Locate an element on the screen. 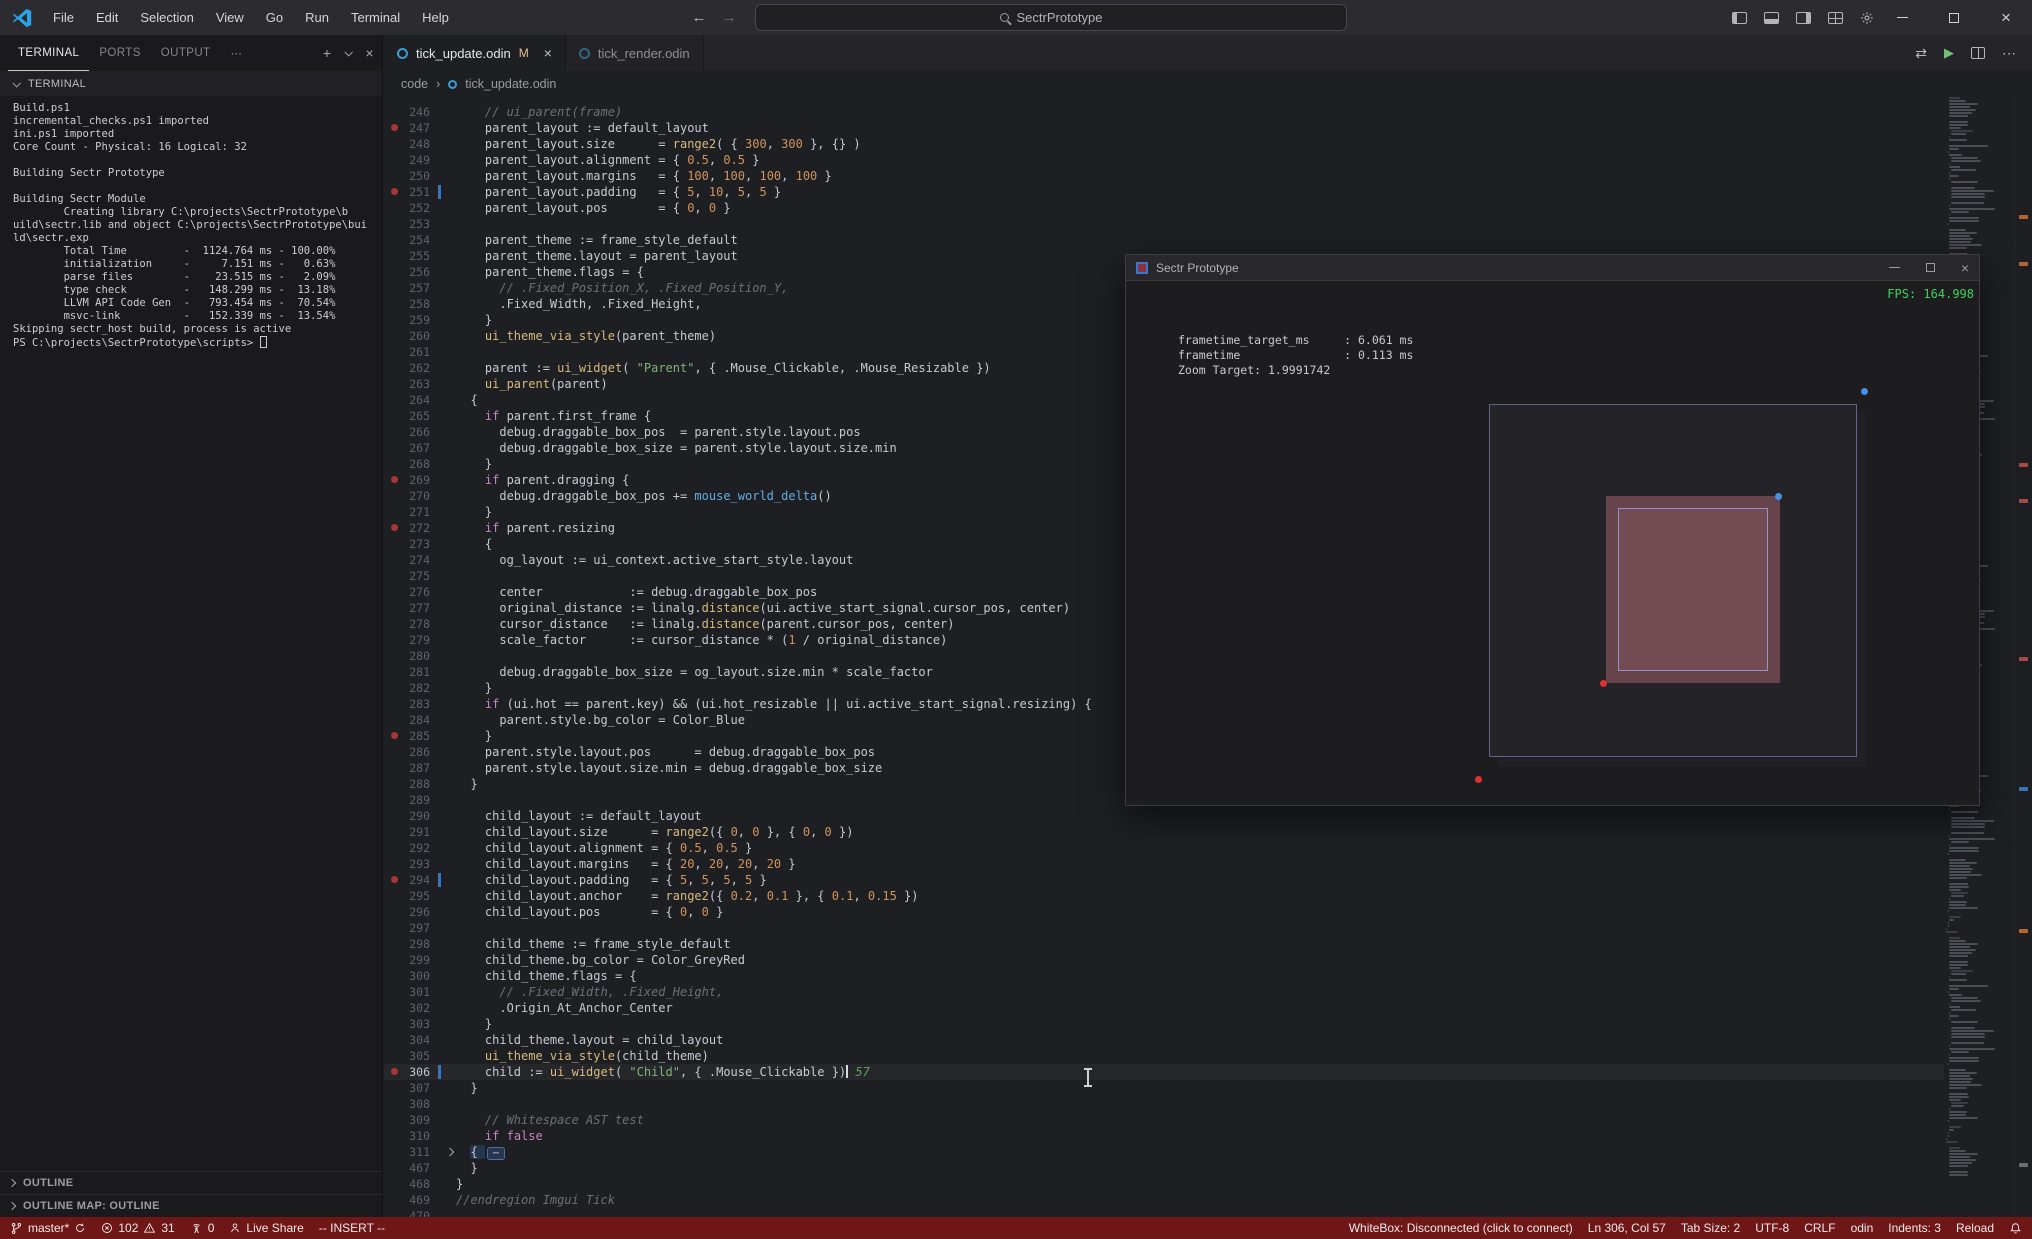 The height and width of the screenshot is (1239, 2032). gutter: 296 is located at coordinates (420, 912).